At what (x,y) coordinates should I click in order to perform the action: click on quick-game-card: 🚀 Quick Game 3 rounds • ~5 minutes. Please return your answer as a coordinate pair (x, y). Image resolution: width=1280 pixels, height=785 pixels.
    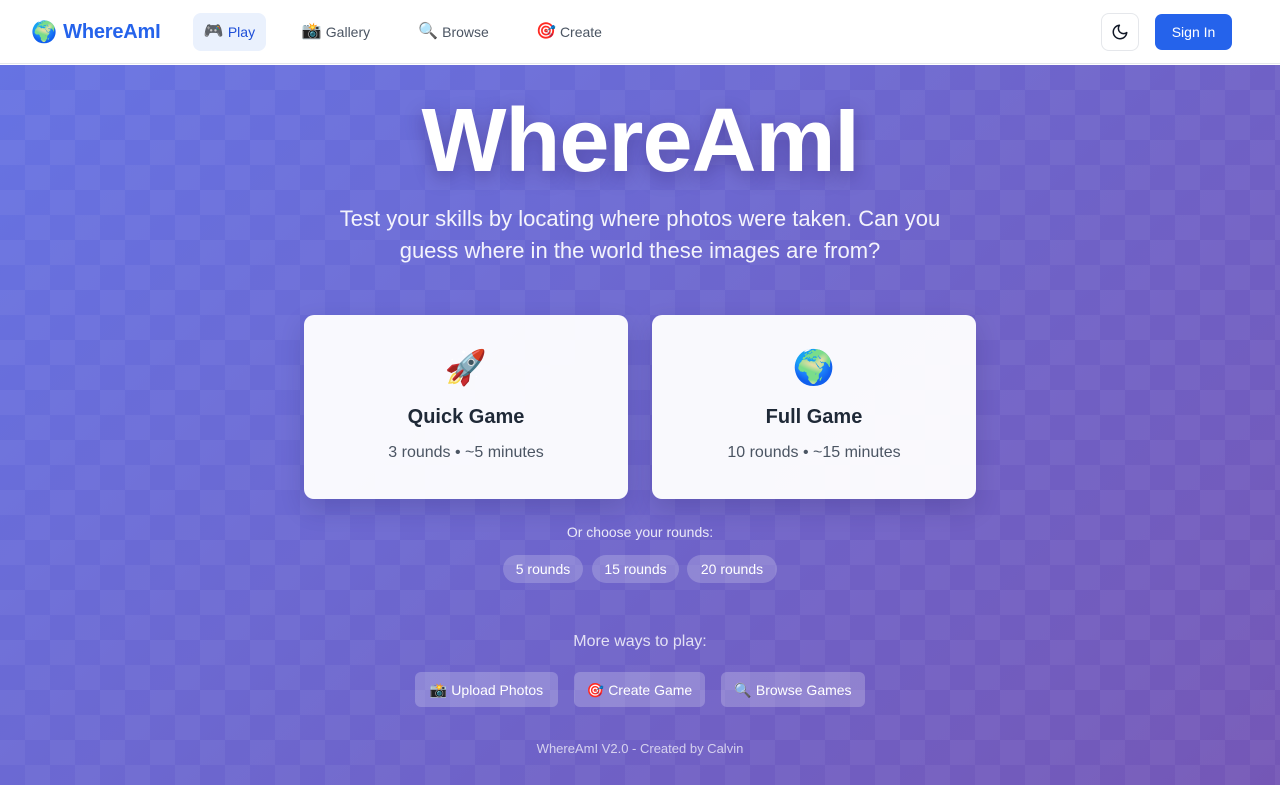
    Looking at the image, I should click on (466, 407).